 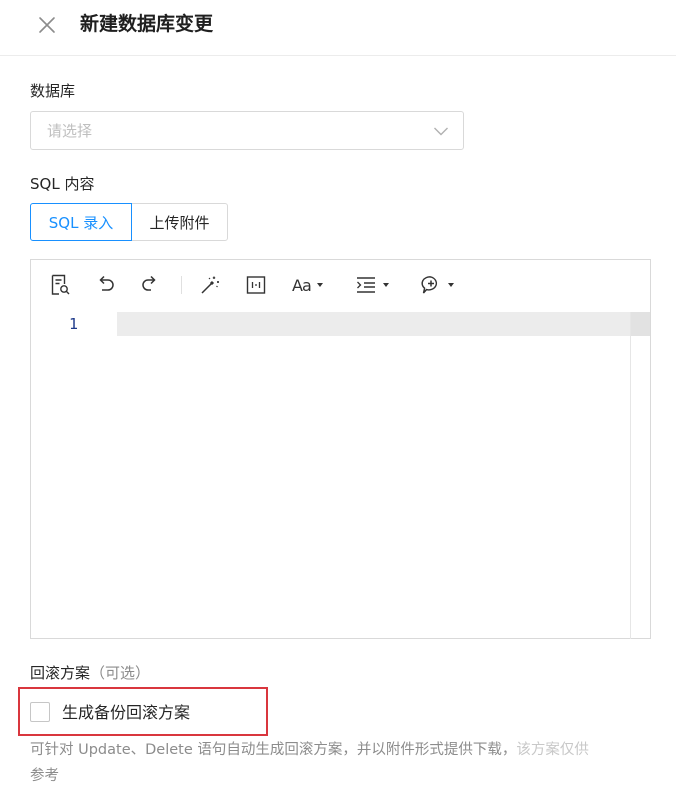 I want to click on format-document-icon, so click(x=60, y=284).